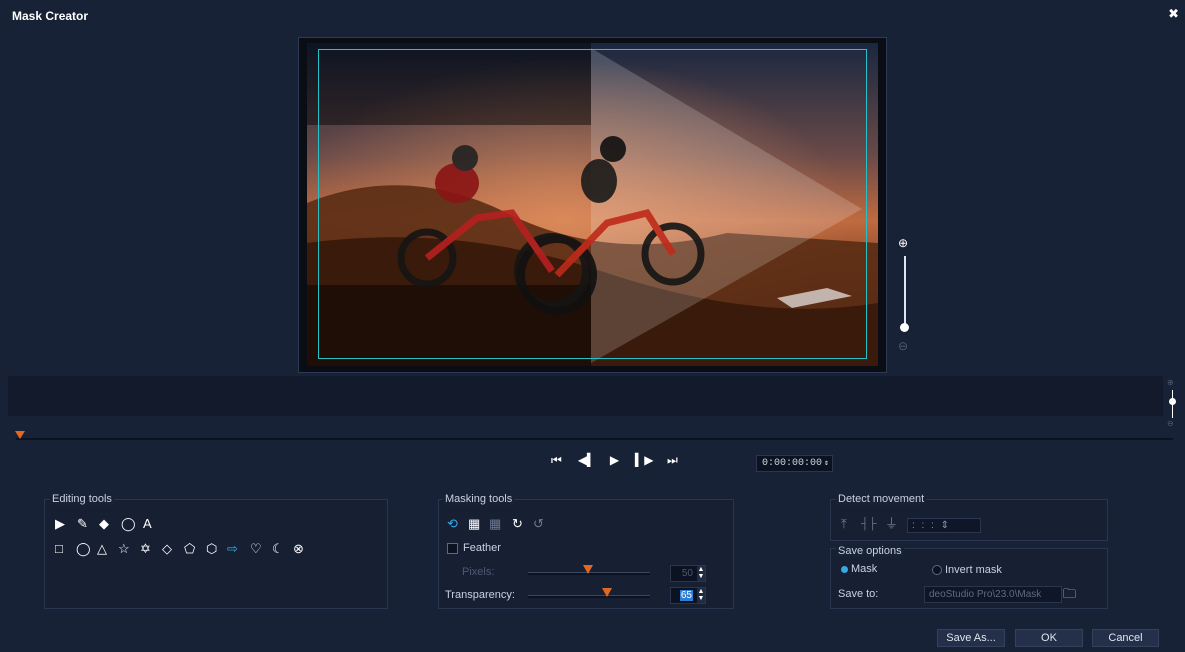 The image size is (1185, 652). I want to click on timeline-zoom-in-icon: ⊕, so click(1170, 382).